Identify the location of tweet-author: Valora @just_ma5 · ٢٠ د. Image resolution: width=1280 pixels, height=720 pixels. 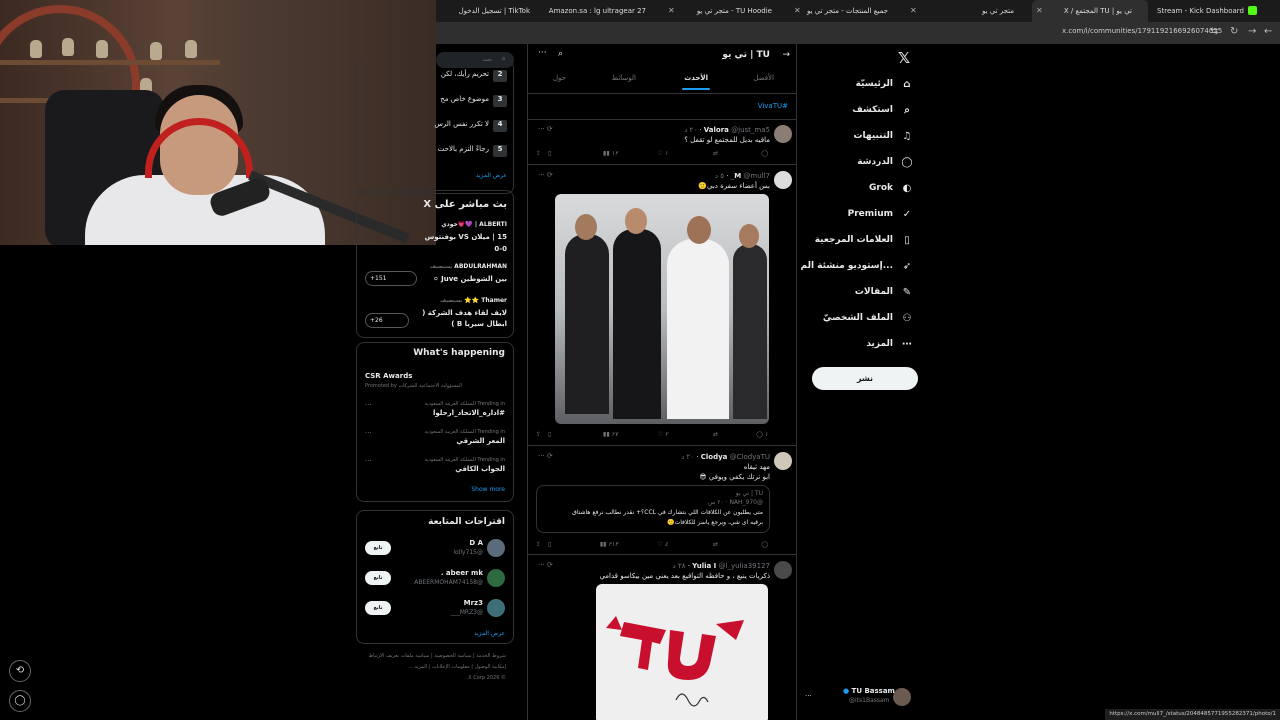
(727, 130).